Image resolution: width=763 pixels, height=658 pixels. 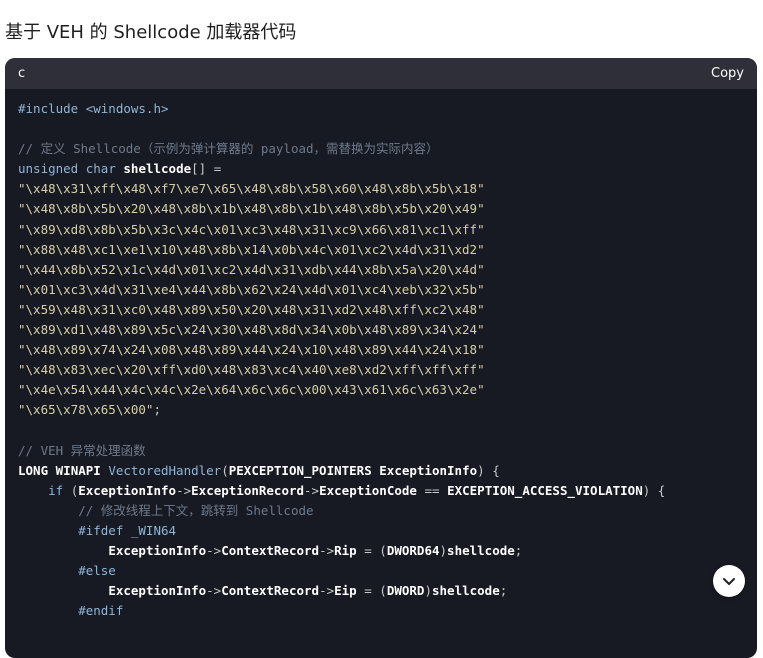 What do you see at coordinates (151, 32) in the screenshot?
I see `page-title: 基于 VEH 的 Shellcode 加载器代码` at bounding box center [151, 32].